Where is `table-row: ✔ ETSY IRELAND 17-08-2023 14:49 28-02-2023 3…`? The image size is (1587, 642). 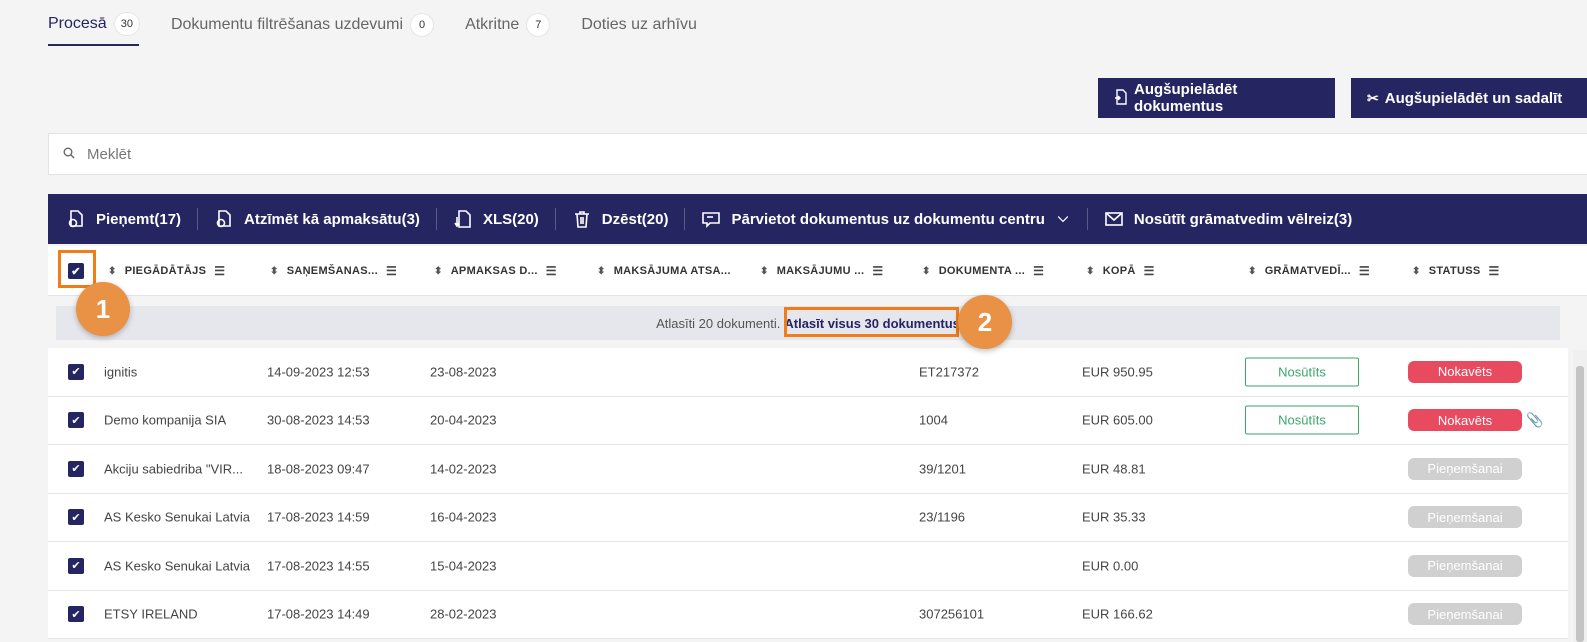
table-row: ✔ ETSY IRELAND 17-08-2023 14:49 28-02-2023 3… is located at coordinates (808, 614).